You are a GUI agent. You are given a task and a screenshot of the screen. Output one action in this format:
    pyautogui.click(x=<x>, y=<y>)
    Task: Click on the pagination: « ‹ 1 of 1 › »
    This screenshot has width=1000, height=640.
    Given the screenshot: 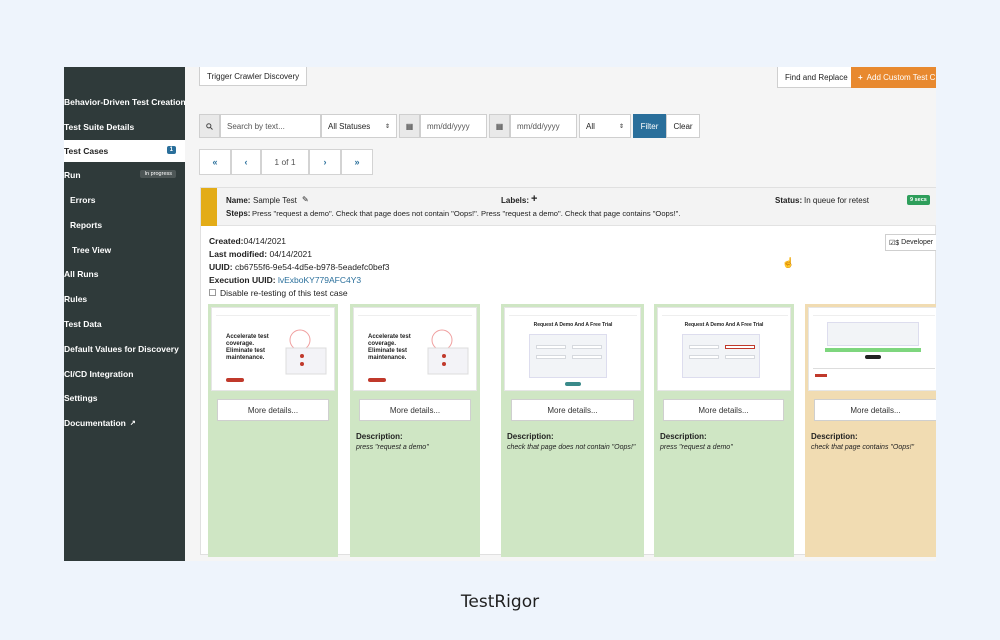 What is the action you would take?
    pyautogui.click(x=286, y=162)
    